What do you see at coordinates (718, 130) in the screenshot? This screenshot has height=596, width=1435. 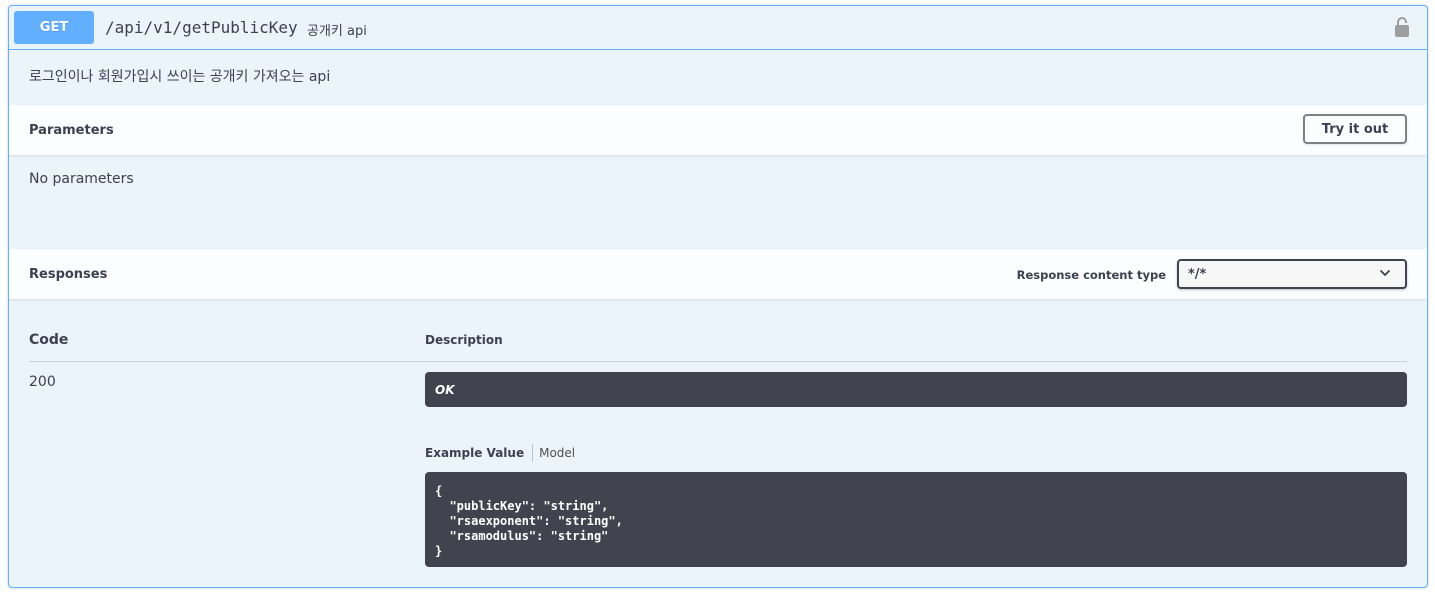 I see `parameters-header: Parameters Try it out` at bounding box center [718, 130].